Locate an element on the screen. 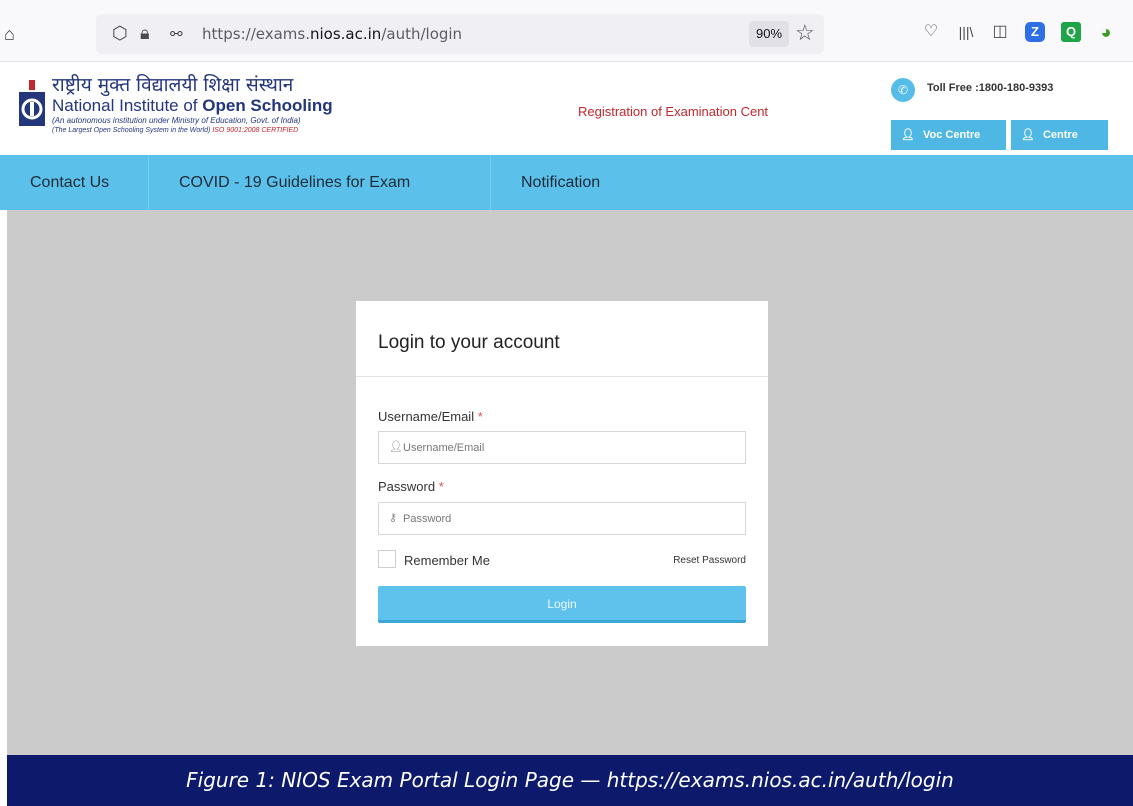  centre-login-button: 👤︎Centre Login is located at coordinates (1059, 145).